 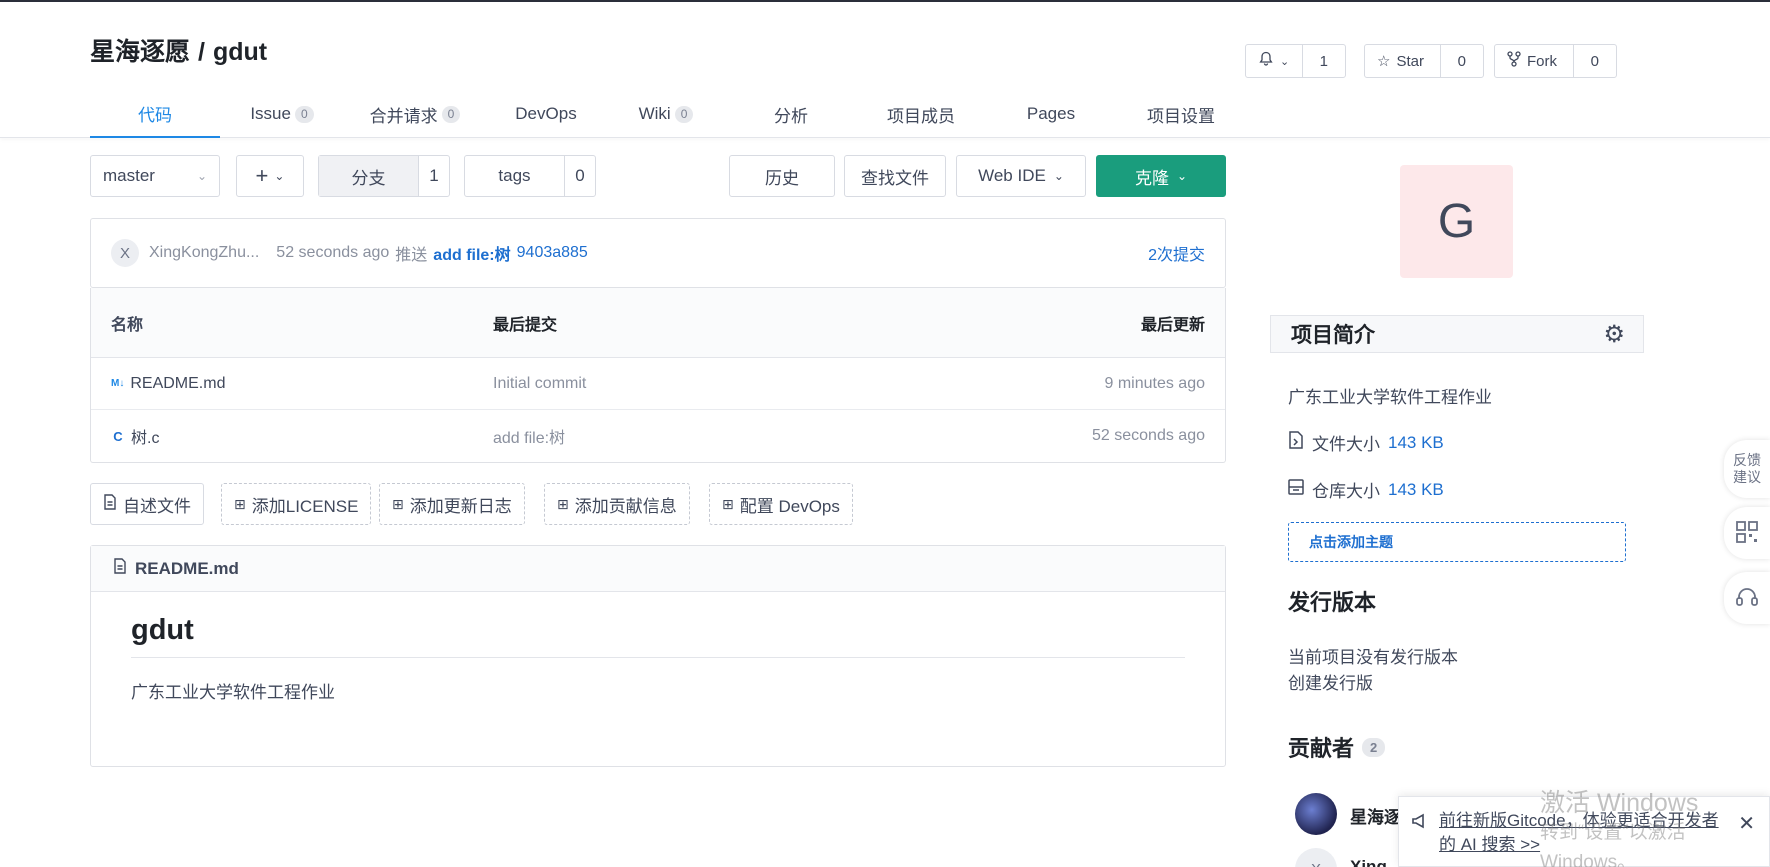 I want to click on create-release-link: 创建发行版, so click(x=1330, y=681).